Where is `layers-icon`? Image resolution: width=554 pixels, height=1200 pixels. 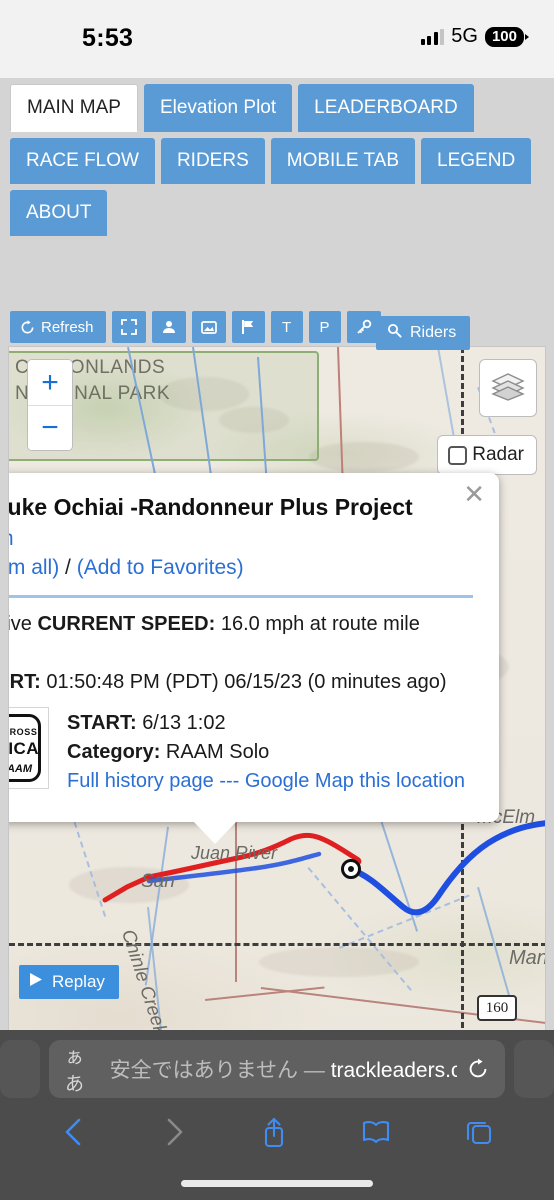 layers-icon is located at coordinates (508, 388).